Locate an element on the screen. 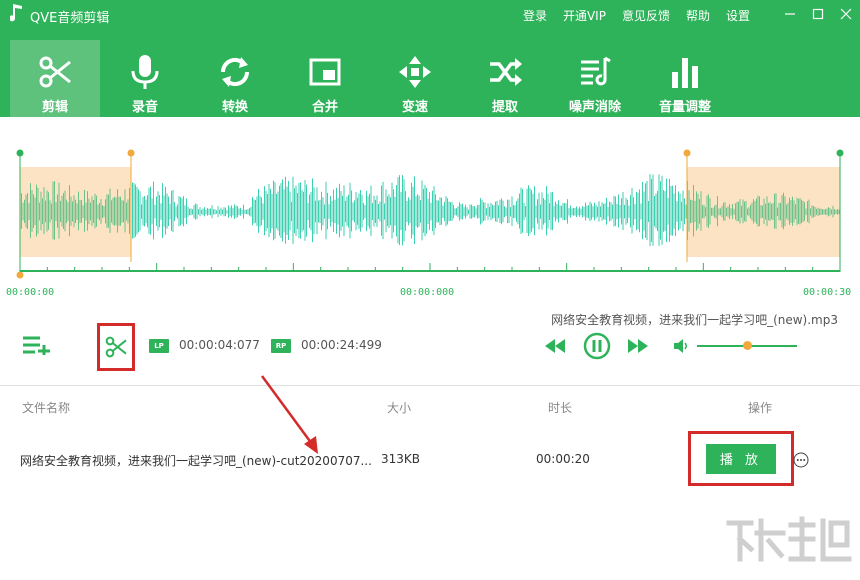 The image size is (860, 580). close-icon is located at coordinates (846, 14).